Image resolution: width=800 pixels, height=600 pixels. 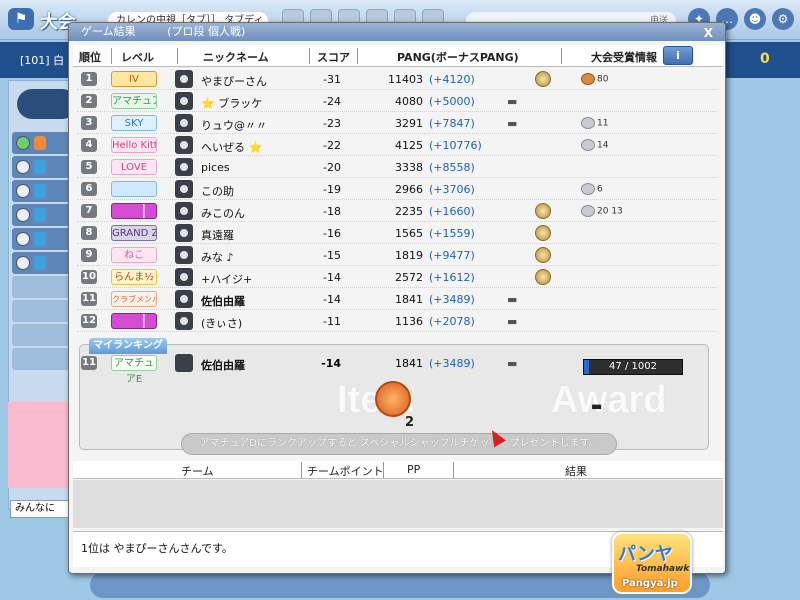 What do you see at coordinates (134, 123) in the screenshot?
I see `level-badge: SKY` at bounding box center [134, 123].